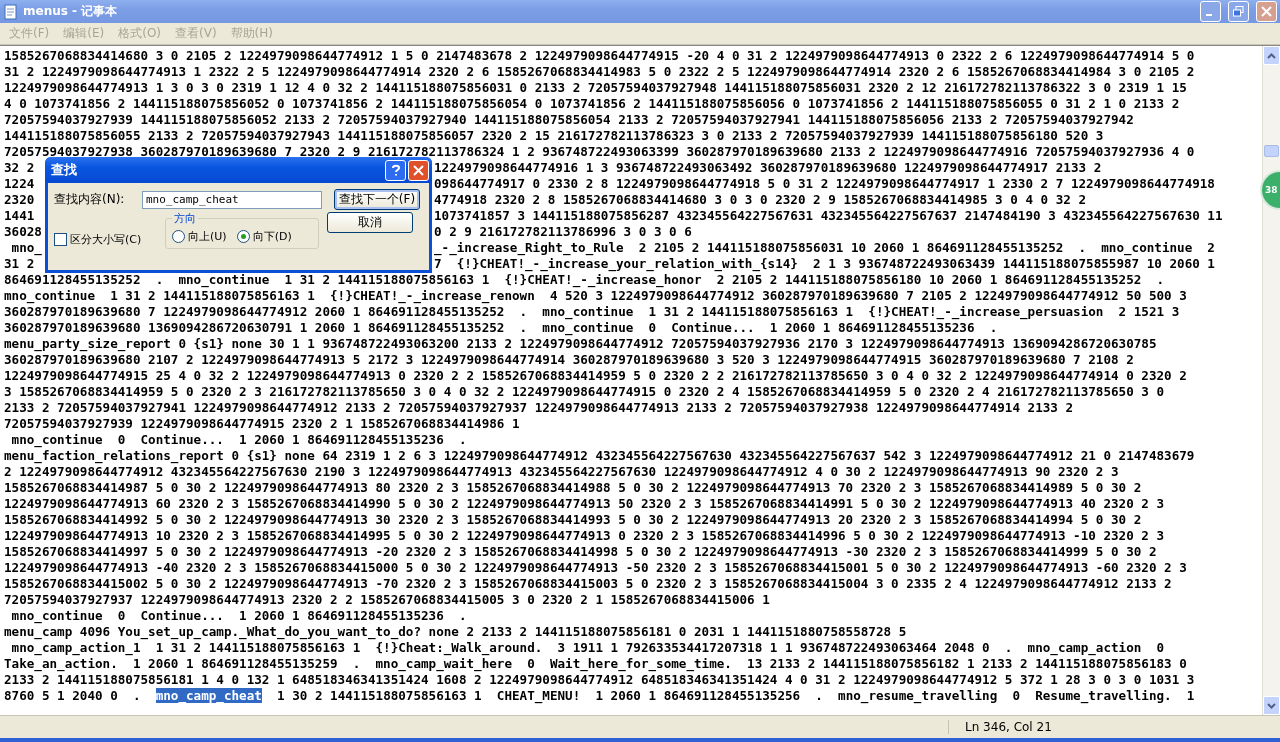 Image resolution: width=1280 pixels, height=742 pixels. I want to click on text-line: 1224979098644774913 1 3 0 3 0 2319 1 12 4 0 32 2 144115188075856031 0 2133 2 72057594037927948 144115188075856031 2320 2 12 216172782113786322 3 0 2319 1 15, so click(596, 88).